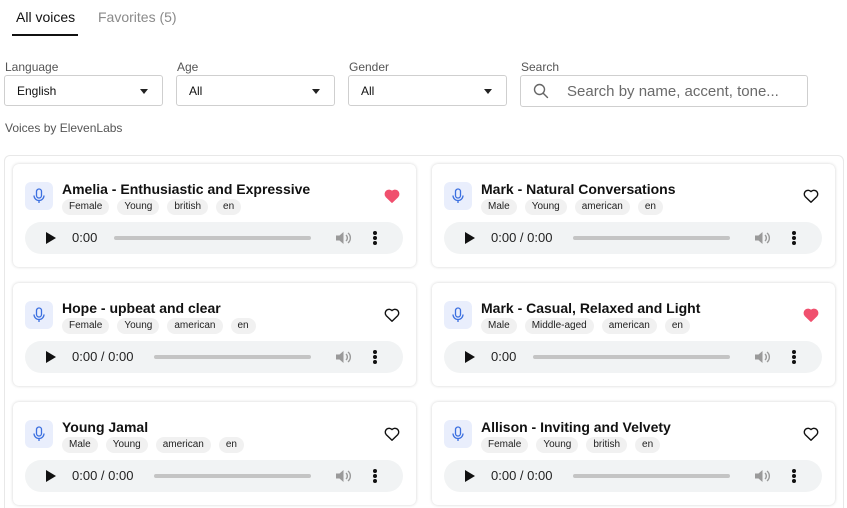 The width and height of the screenshot is (847, 508). I want to click on age-label: Age, so click(188, 67).